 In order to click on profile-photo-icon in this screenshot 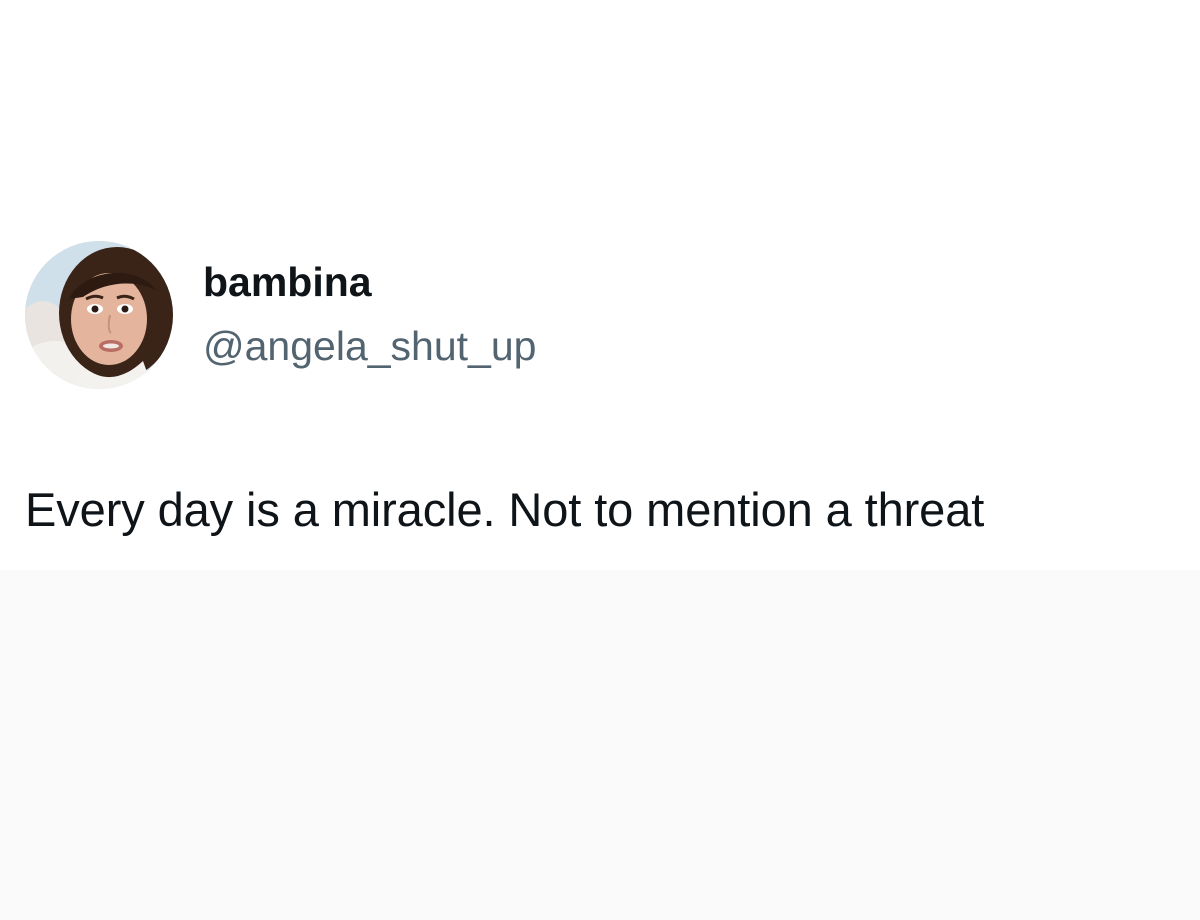, I will do `click(99, 315)`.